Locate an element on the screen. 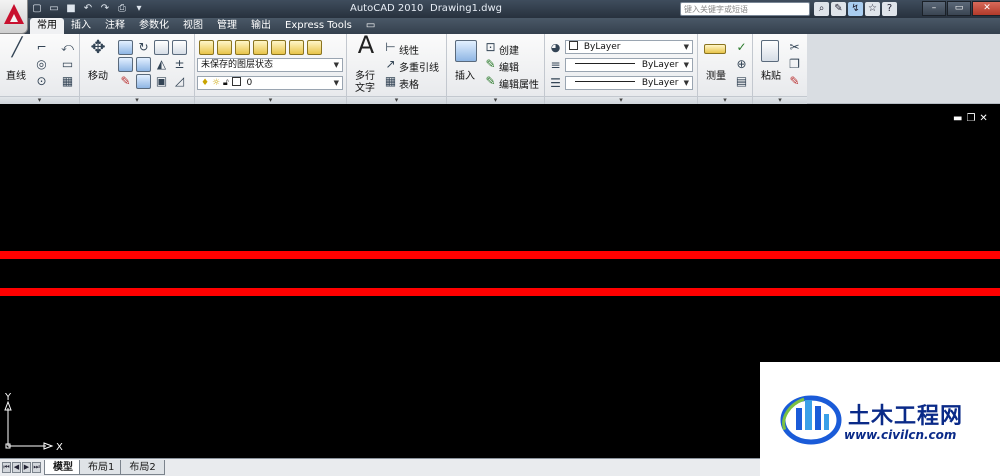 Image resolution: width=1000 pixels, height=476 pixels. binoculars-icon: ⌕ is located at coordinates (821, 9).